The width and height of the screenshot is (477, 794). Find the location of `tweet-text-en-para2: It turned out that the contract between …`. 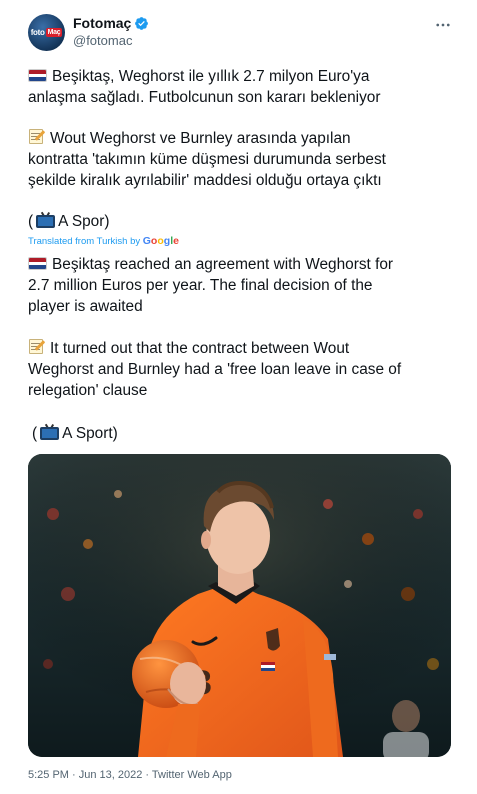

tweet-text-en-para2: It turned out that the contract between … is located at coordinates (243, 369).